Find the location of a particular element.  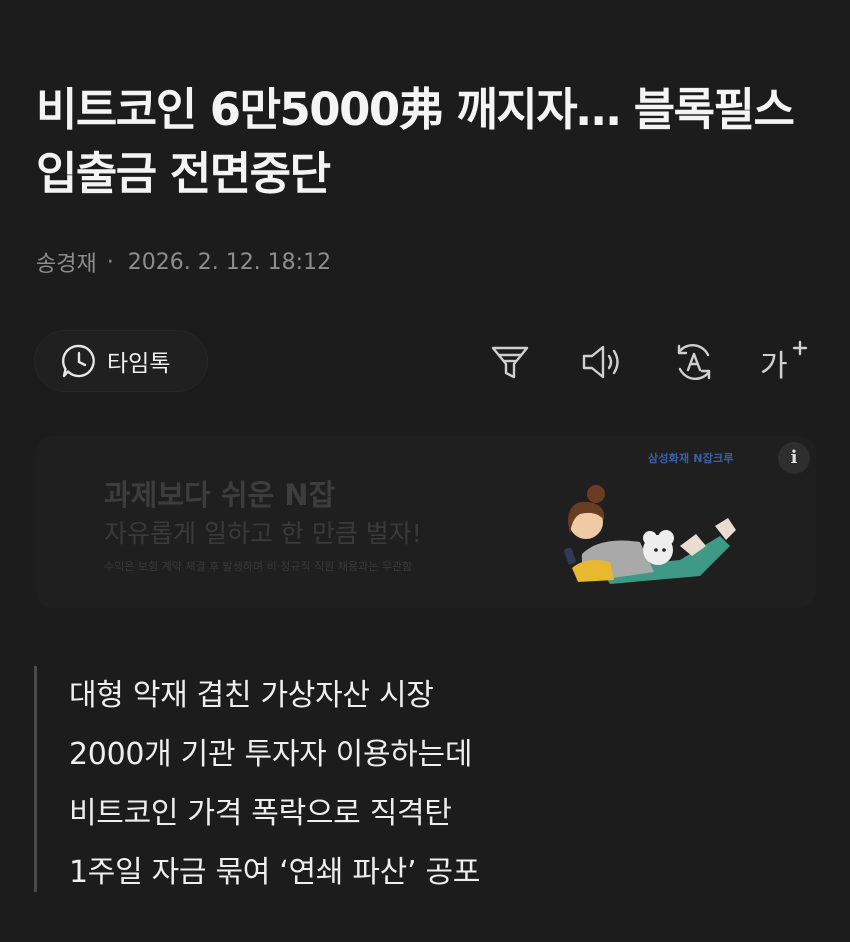

timetalk-button: 타임톡 is located at coordinates (121, 361).